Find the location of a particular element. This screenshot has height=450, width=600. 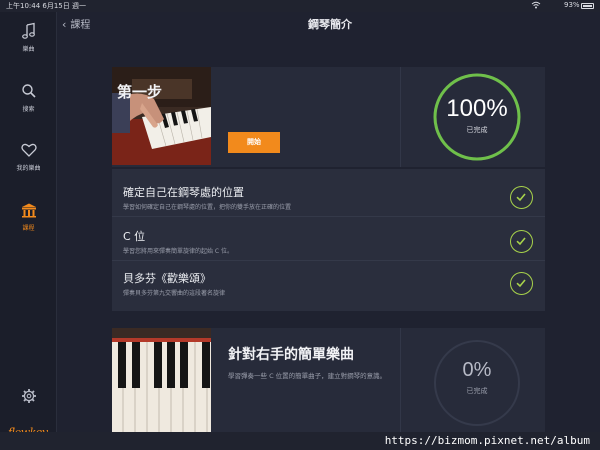

progress-ring-graphic is located at coordinates (477, 383).